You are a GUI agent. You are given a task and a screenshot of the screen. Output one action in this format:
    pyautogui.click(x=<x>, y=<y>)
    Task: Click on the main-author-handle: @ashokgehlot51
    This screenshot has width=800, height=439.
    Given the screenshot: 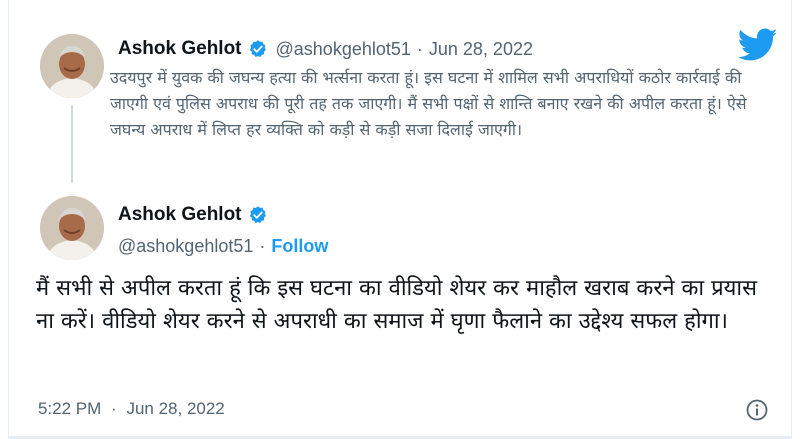 What is the action you would take?
    pyautogui.click(x=185, y=246)
    